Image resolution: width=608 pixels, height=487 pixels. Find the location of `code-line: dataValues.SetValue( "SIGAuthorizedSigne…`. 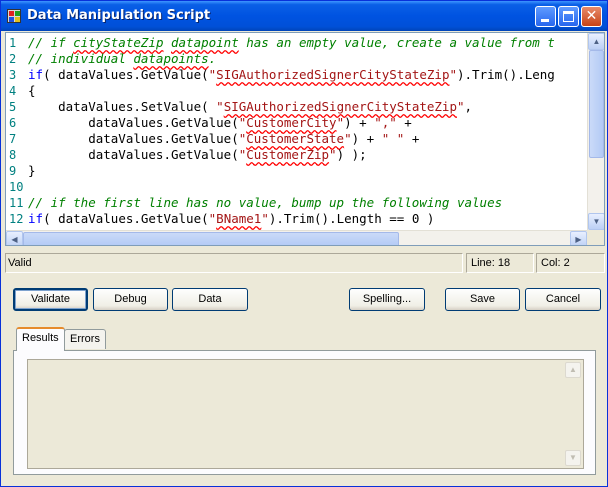

code-line: dataValues.SetValue( "SIGAuthorizedSigne… is located at coordinates (250, 107).